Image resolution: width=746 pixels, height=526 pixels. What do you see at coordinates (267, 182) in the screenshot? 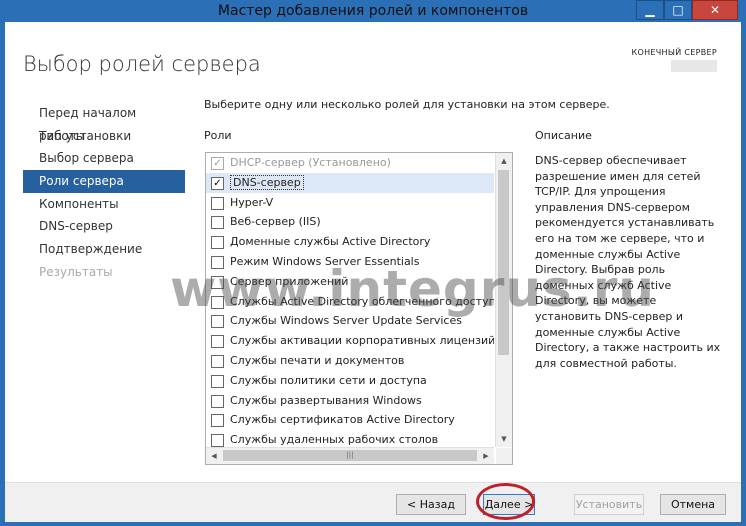
I see `role-label: DNS-сервер` at bounding box center [267, 182].